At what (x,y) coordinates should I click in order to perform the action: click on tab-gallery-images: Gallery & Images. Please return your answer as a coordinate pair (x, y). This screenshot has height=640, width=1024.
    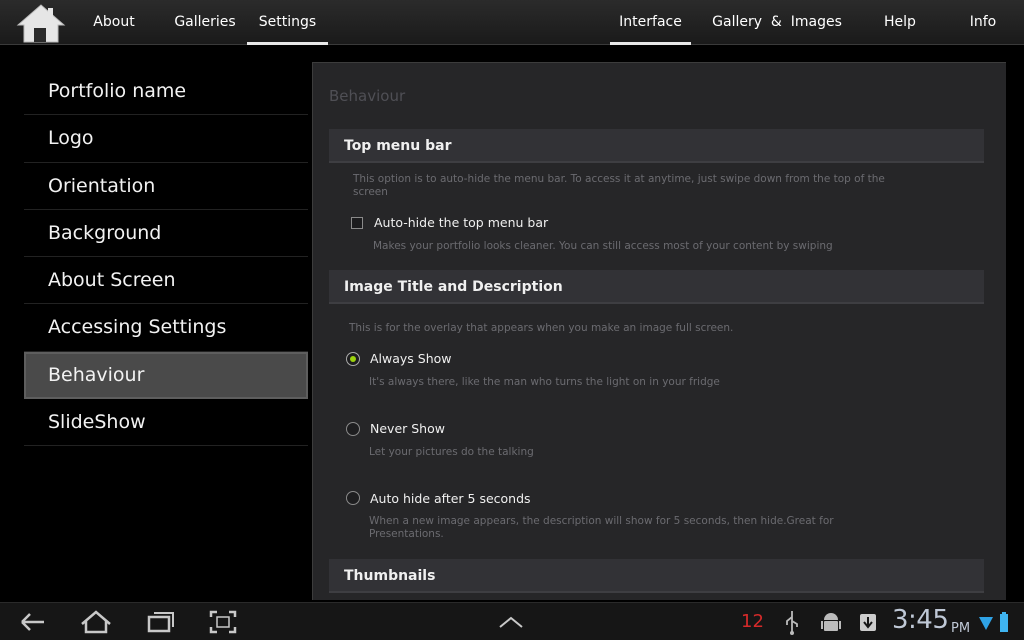
    Looking at the image, I should click on (777, 22).